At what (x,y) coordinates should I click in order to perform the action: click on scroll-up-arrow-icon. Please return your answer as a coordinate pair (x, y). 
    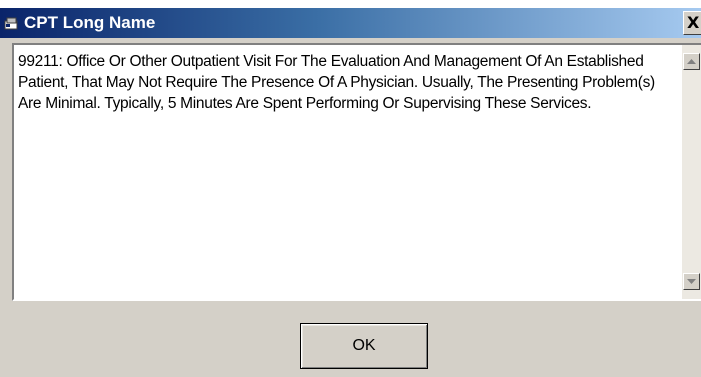
    Looking at the image, I should click on (691, 61).